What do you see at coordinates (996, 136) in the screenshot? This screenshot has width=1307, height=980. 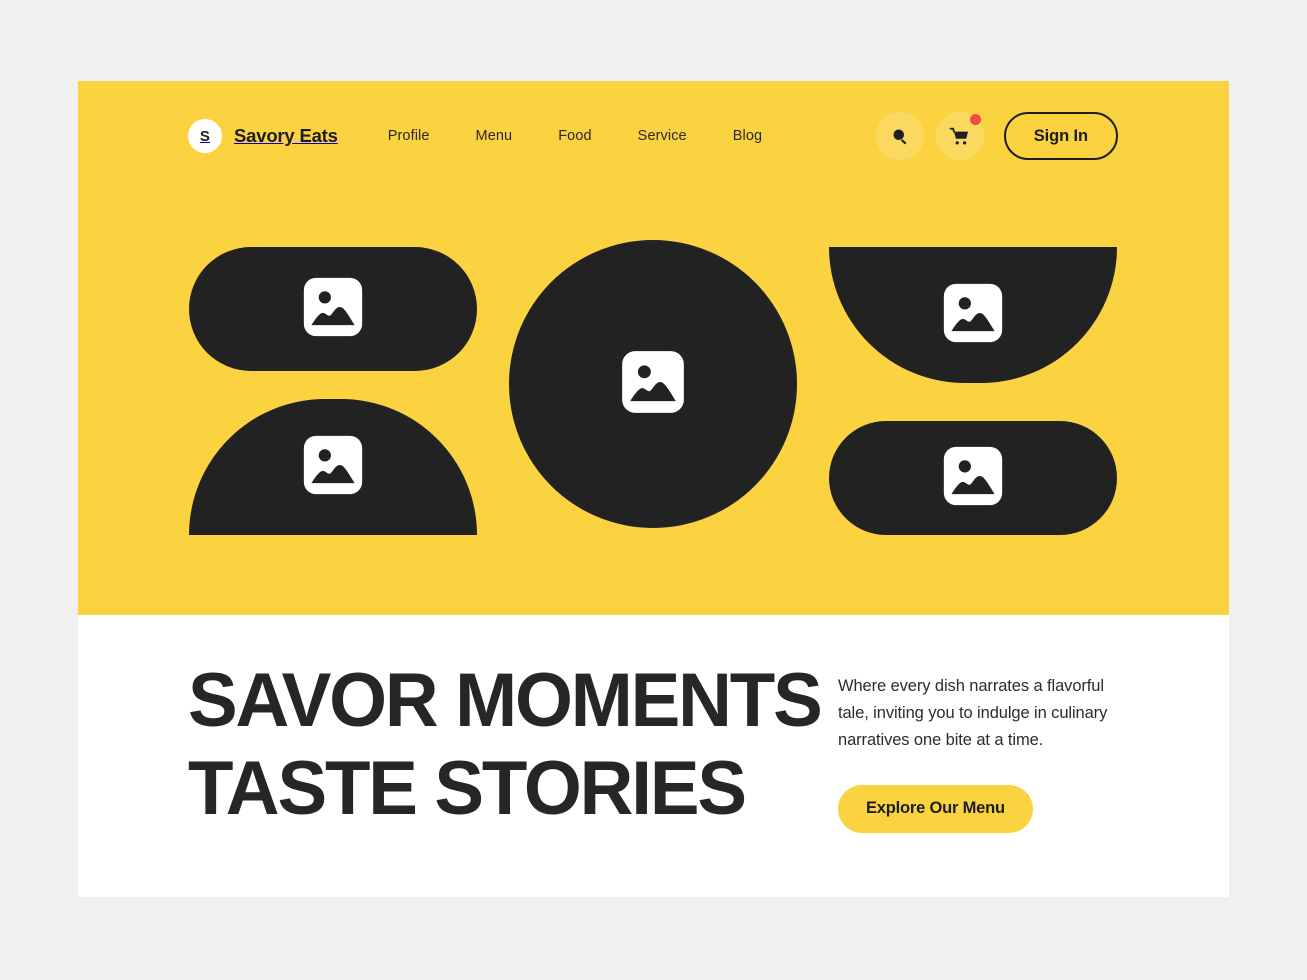 I see `header-actions: Sign In` at bounding box center [996, 136].